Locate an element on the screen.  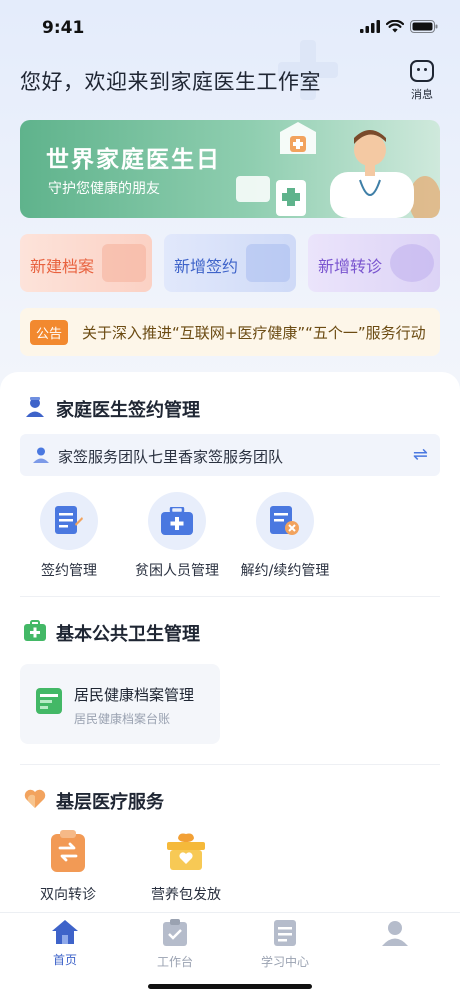
battery-icon is located at coordinates (424, 26).